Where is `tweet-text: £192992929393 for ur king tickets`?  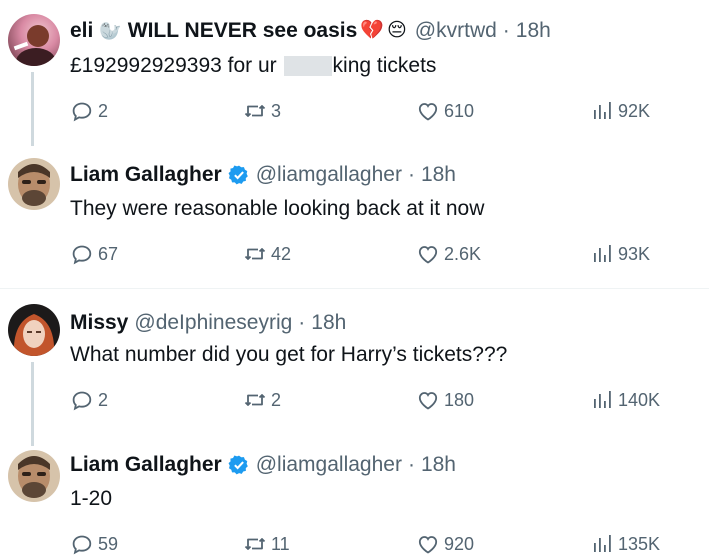 tweet-text: £192992929393 for ur king tickets is located at coordinates (253, 66).